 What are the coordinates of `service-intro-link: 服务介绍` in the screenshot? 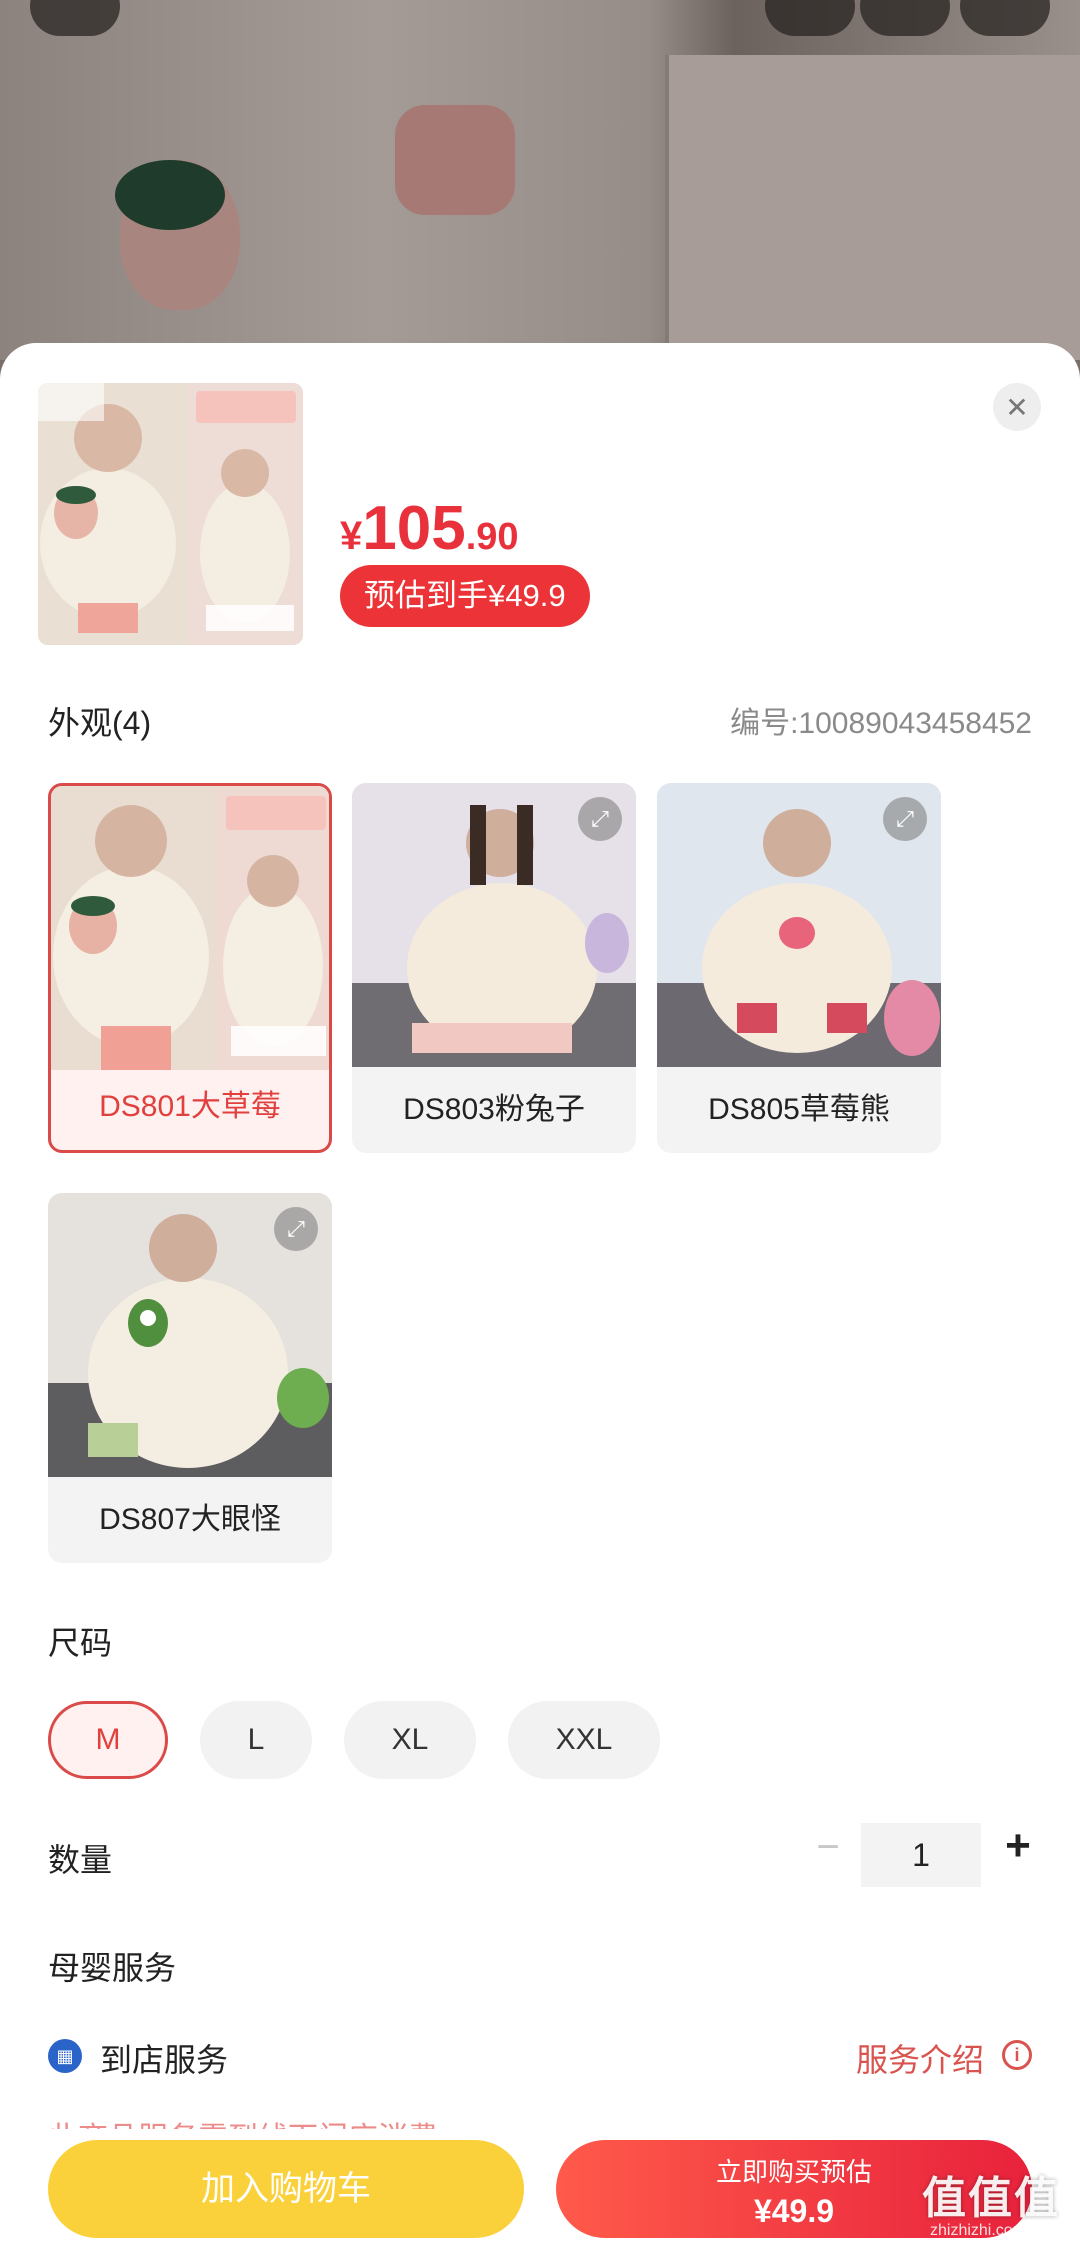 It's located at (920, 2058).